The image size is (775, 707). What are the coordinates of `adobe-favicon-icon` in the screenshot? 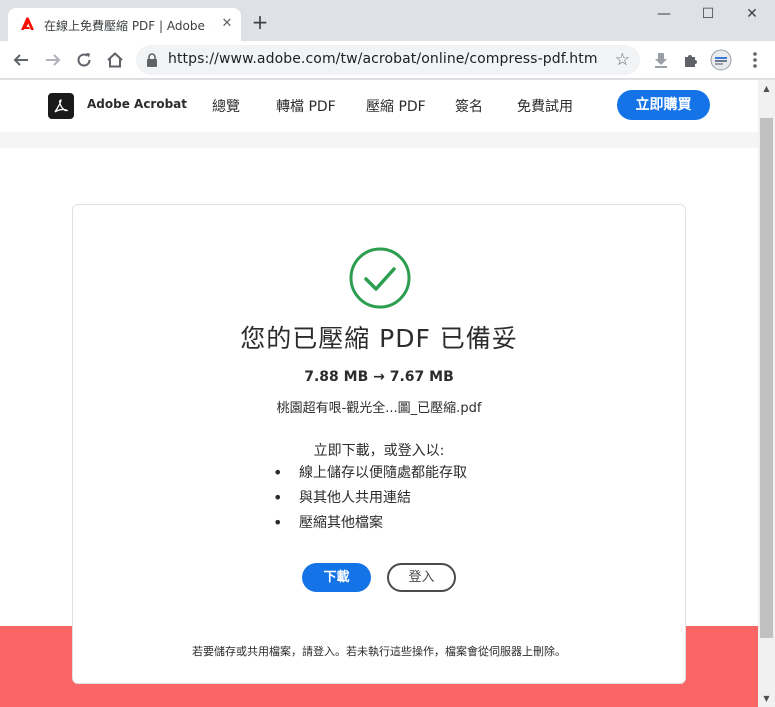 It's located at (27, 23).